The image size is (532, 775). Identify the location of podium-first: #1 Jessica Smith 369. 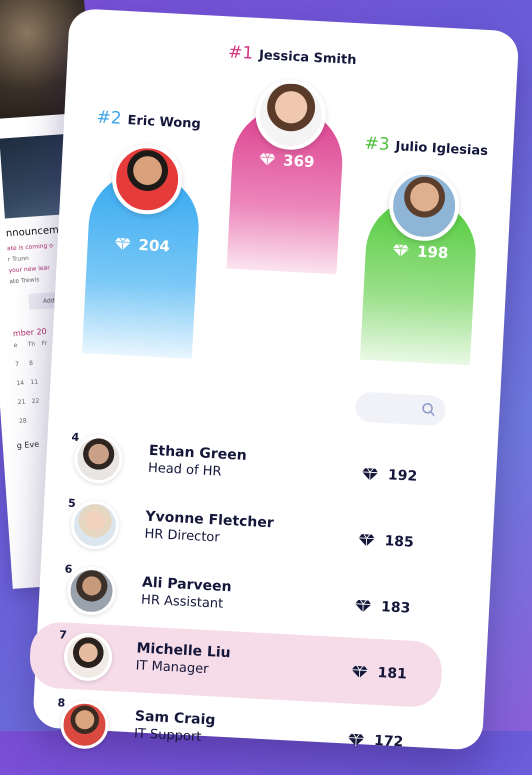
(290, 158).